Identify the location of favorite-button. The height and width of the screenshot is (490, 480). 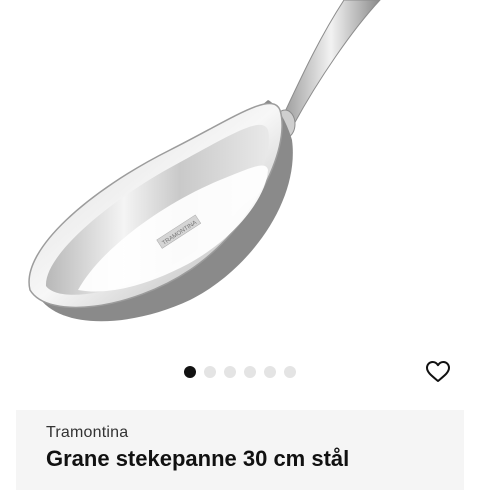
(438, 372).